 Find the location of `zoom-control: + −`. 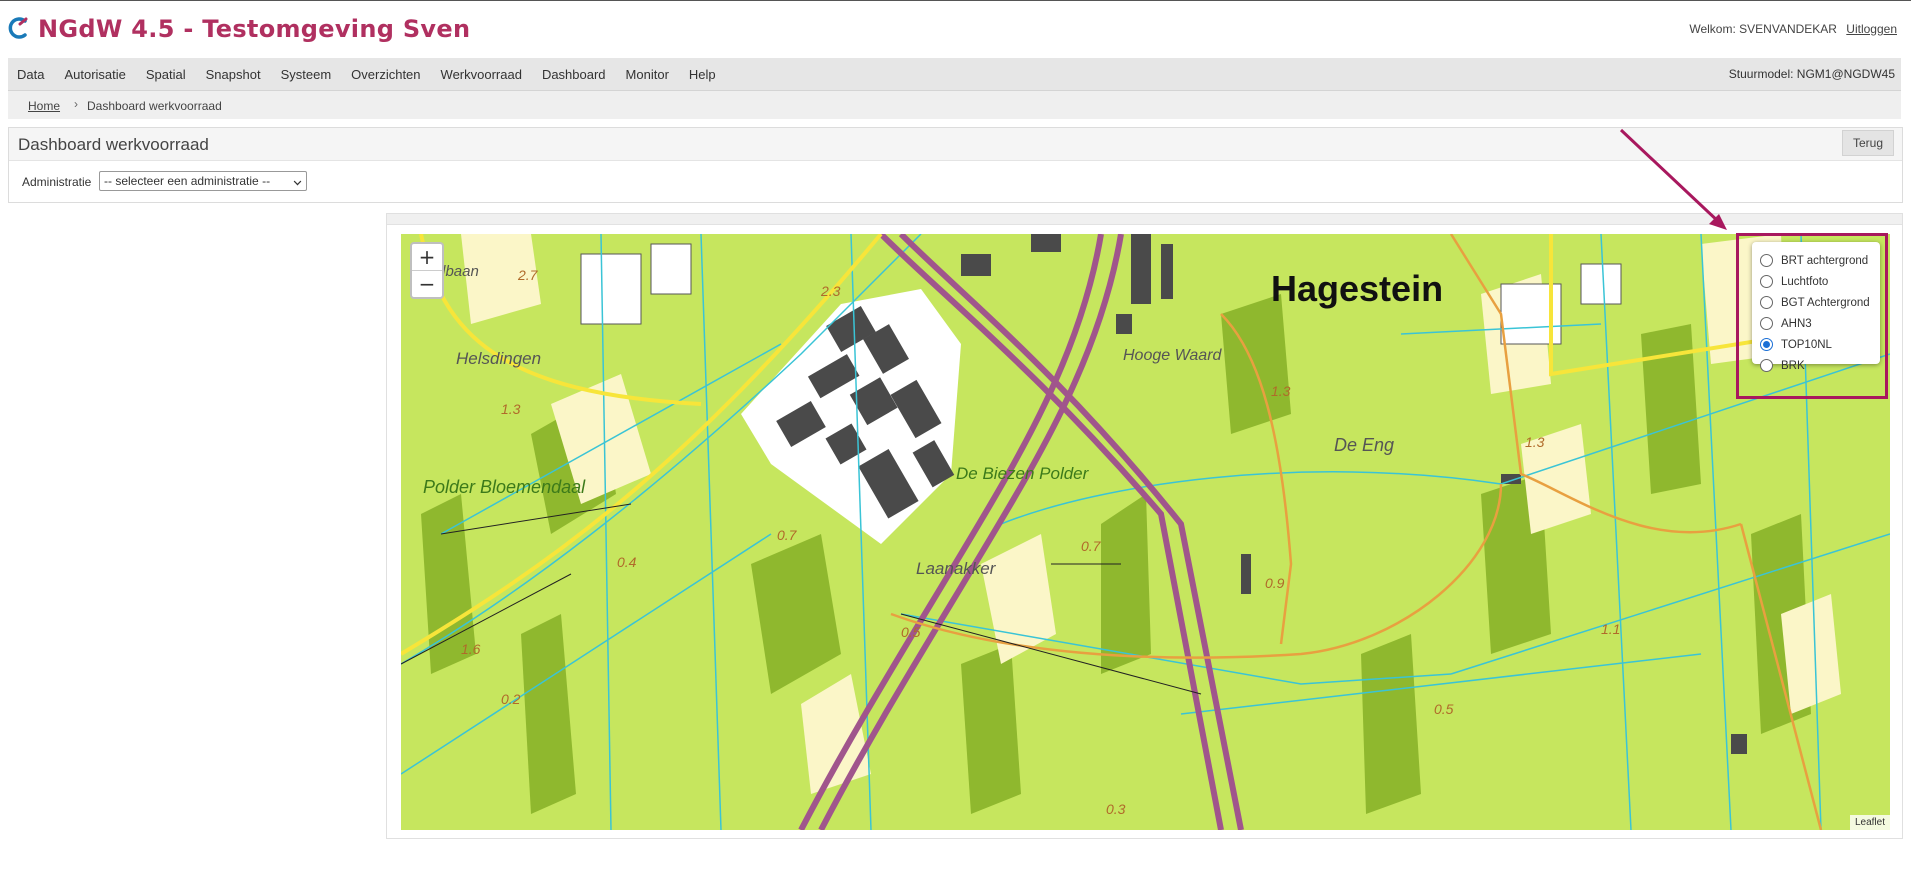

zoom-control: + − is located at coordinates (427, 270).